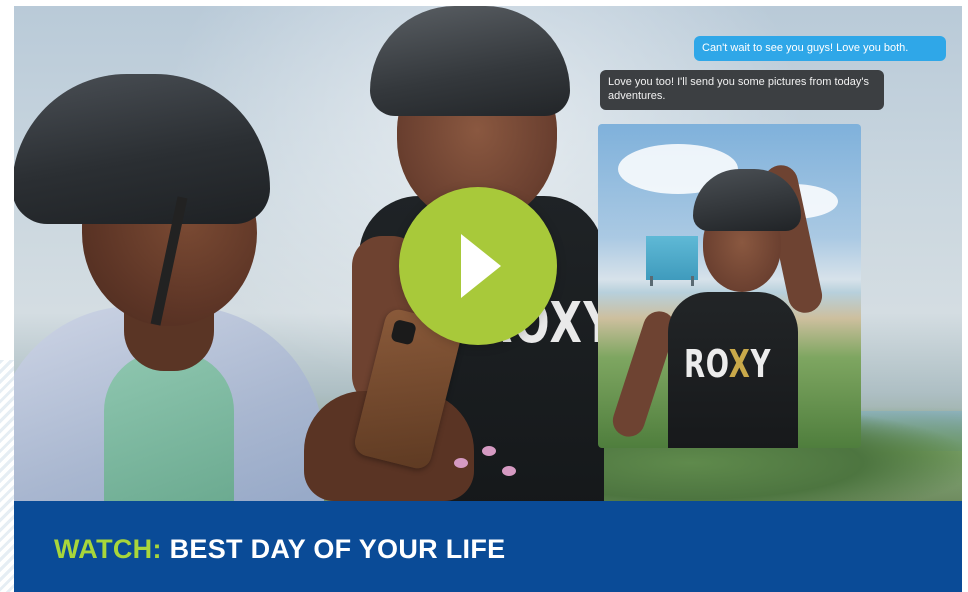 The height and width of the screenshot is (592, 968). I want to click on video-title: WATCH: BEST DAY OF YOUR LIFE, so click(279, 549).